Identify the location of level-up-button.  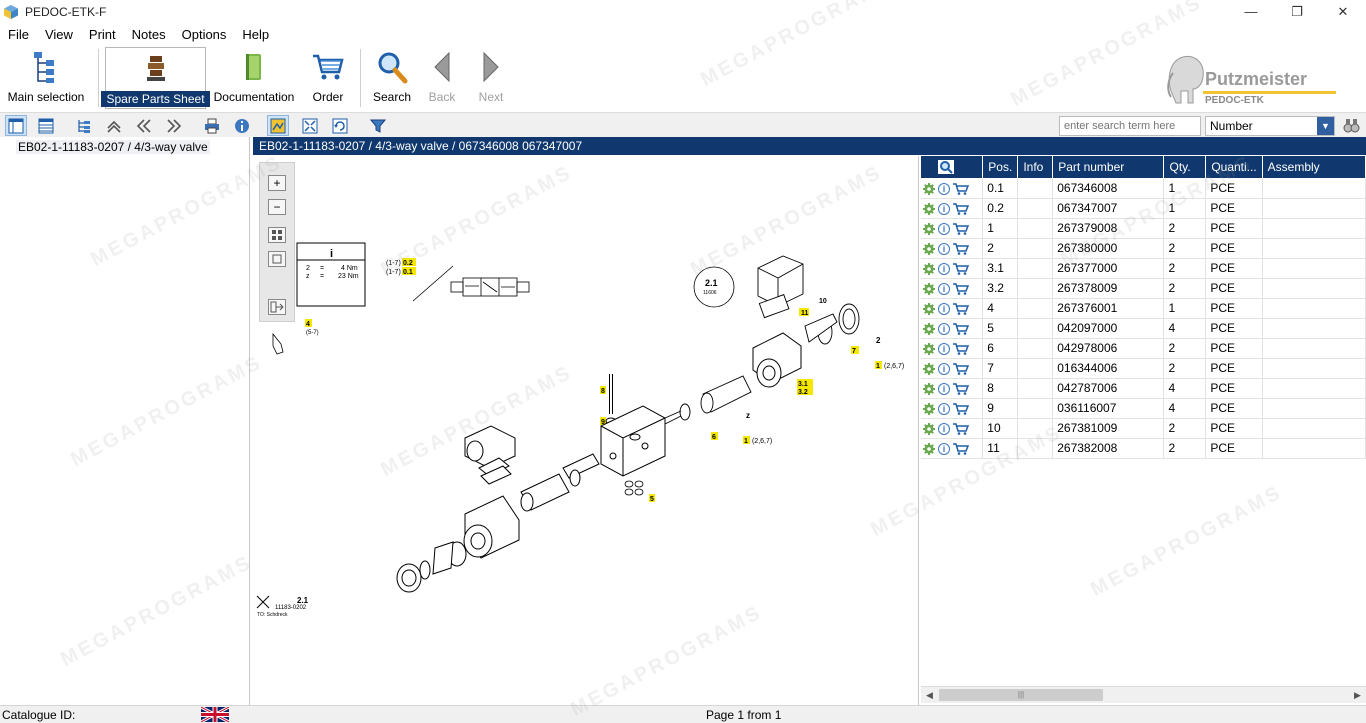
(114, 125).